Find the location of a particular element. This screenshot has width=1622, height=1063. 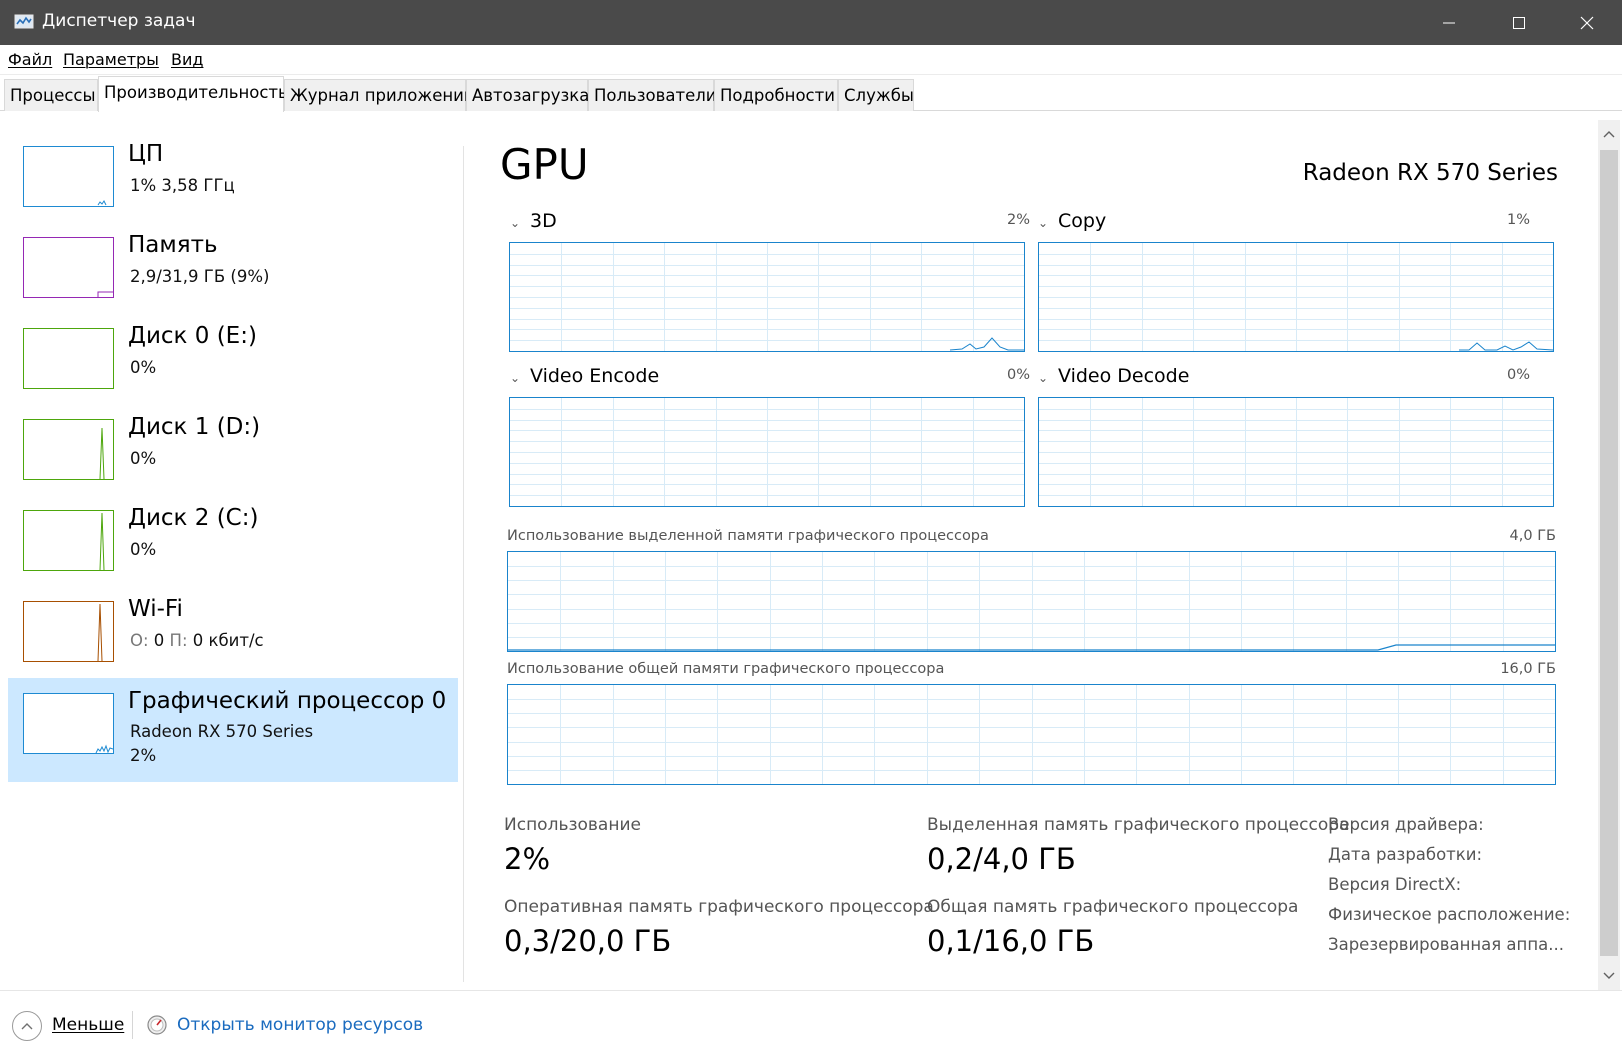

maximize-button is located at coordinates (1519, 22).